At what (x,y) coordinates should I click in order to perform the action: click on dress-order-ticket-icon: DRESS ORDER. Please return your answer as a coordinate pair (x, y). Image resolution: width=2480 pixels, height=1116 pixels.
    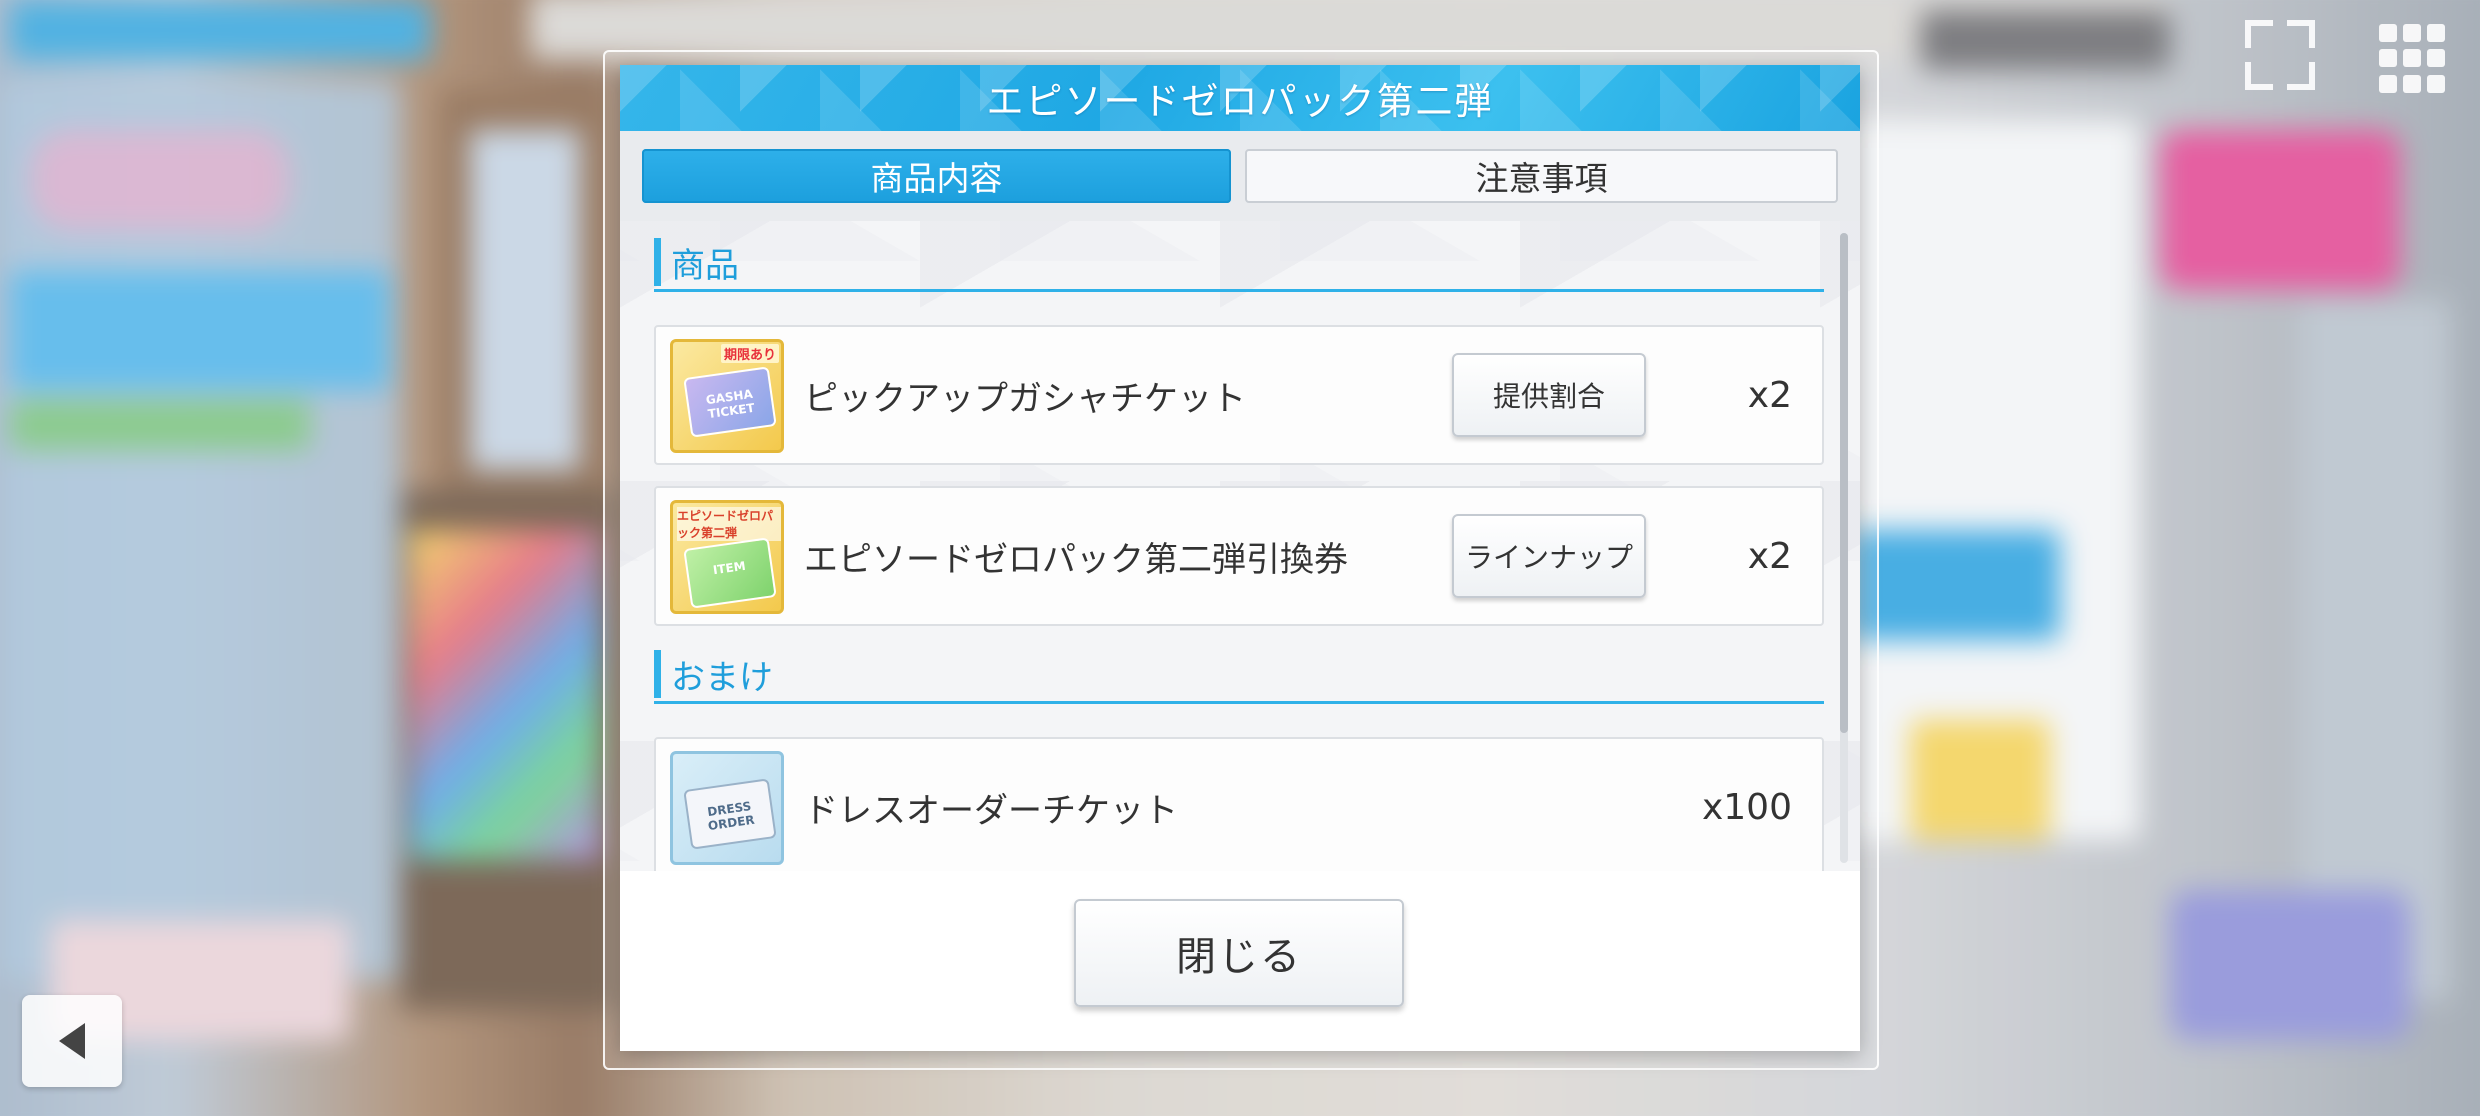
    Looking at the image, I should click on (727, 808).